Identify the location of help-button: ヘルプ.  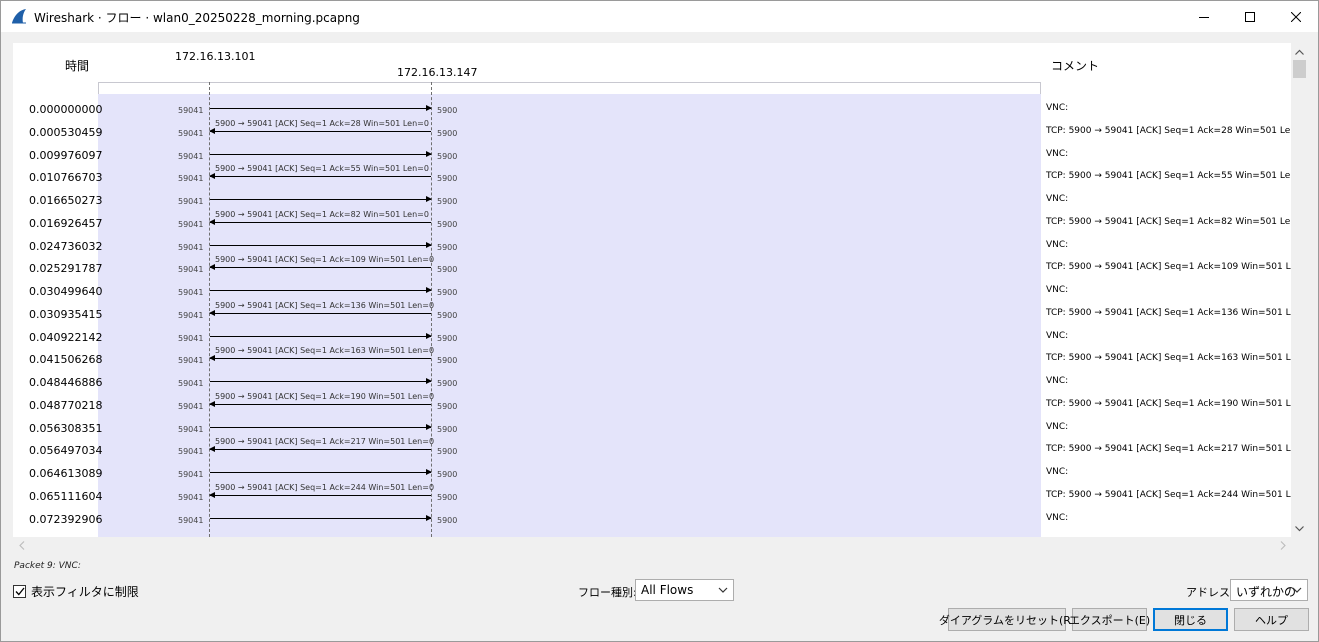
(1271, 619).